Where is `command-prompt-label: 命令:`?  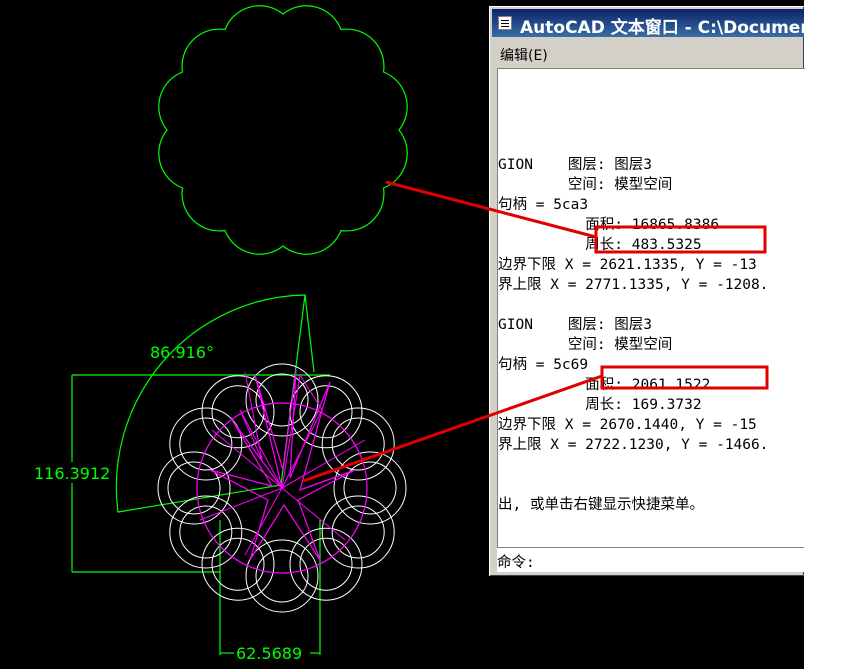 command-prompt-label: 命令: is located at coordinates (516, 563).